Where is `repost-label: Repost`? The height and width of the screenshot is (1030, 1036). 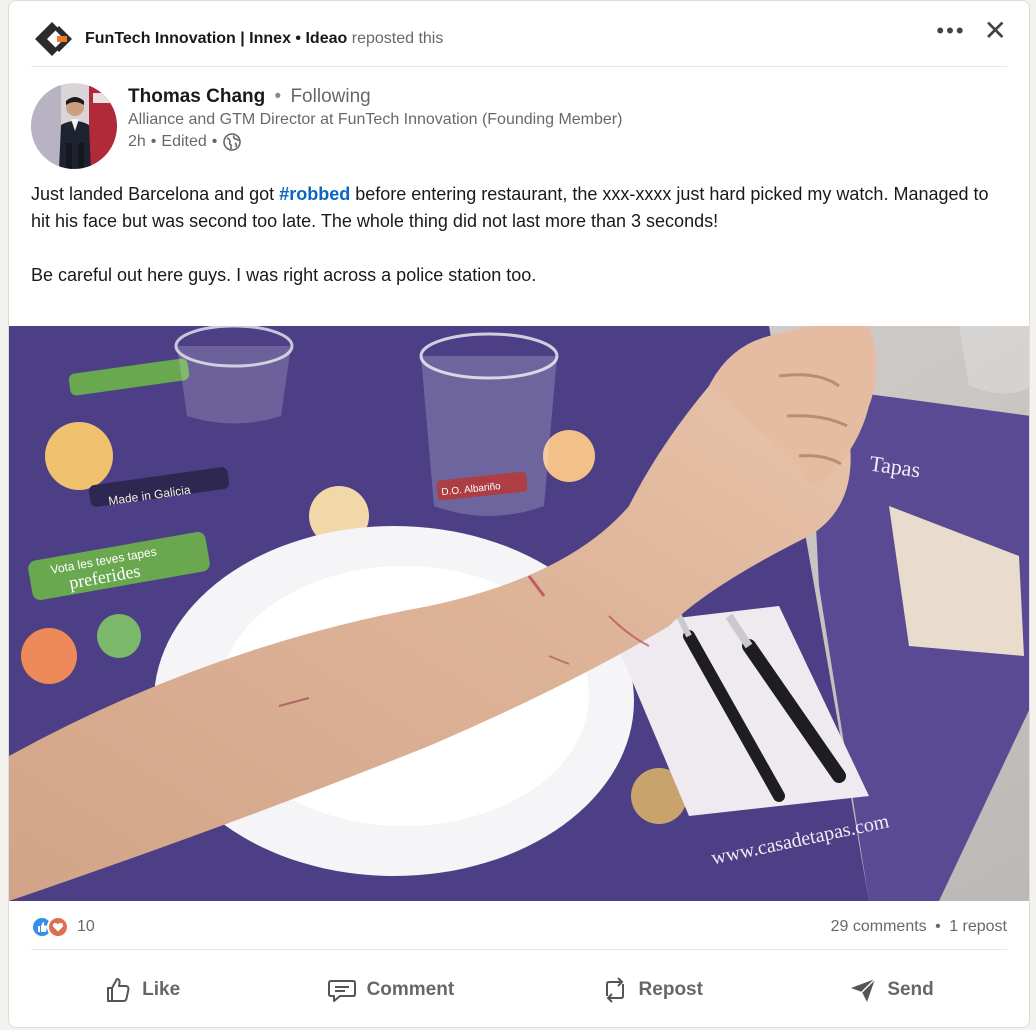
repost-label: Repost is located at coordinates (670, 989).